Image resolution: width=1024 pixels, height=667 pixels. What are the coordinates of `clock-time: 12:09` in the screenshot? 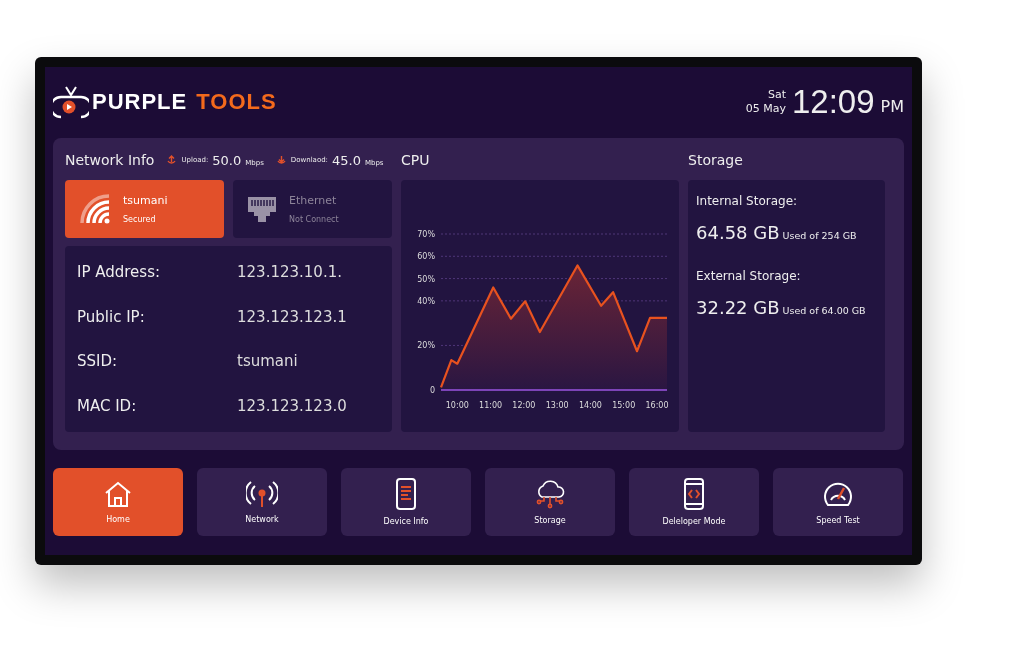 It's located at (833, 102).